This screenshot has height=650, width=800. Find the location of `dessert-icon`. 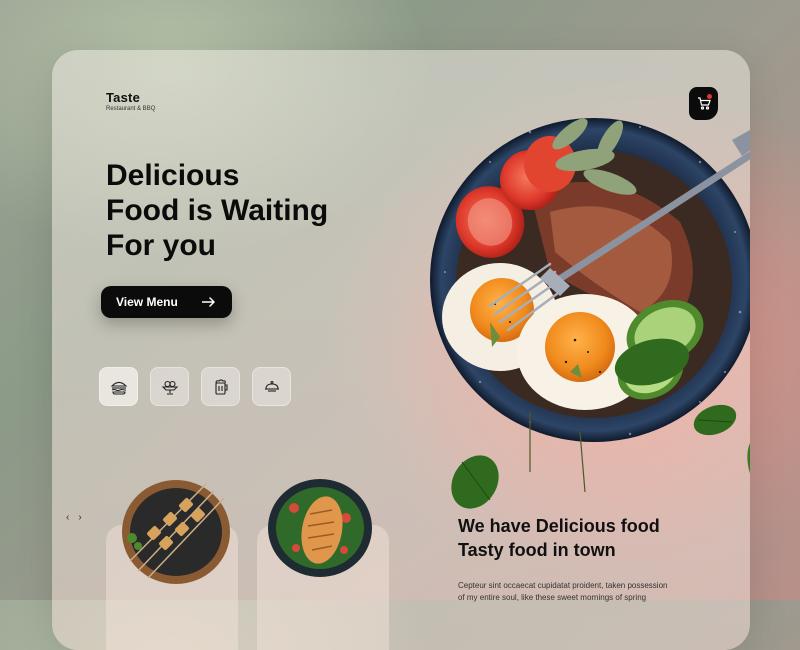

dessert-icon is located at coordinates (169, 387).